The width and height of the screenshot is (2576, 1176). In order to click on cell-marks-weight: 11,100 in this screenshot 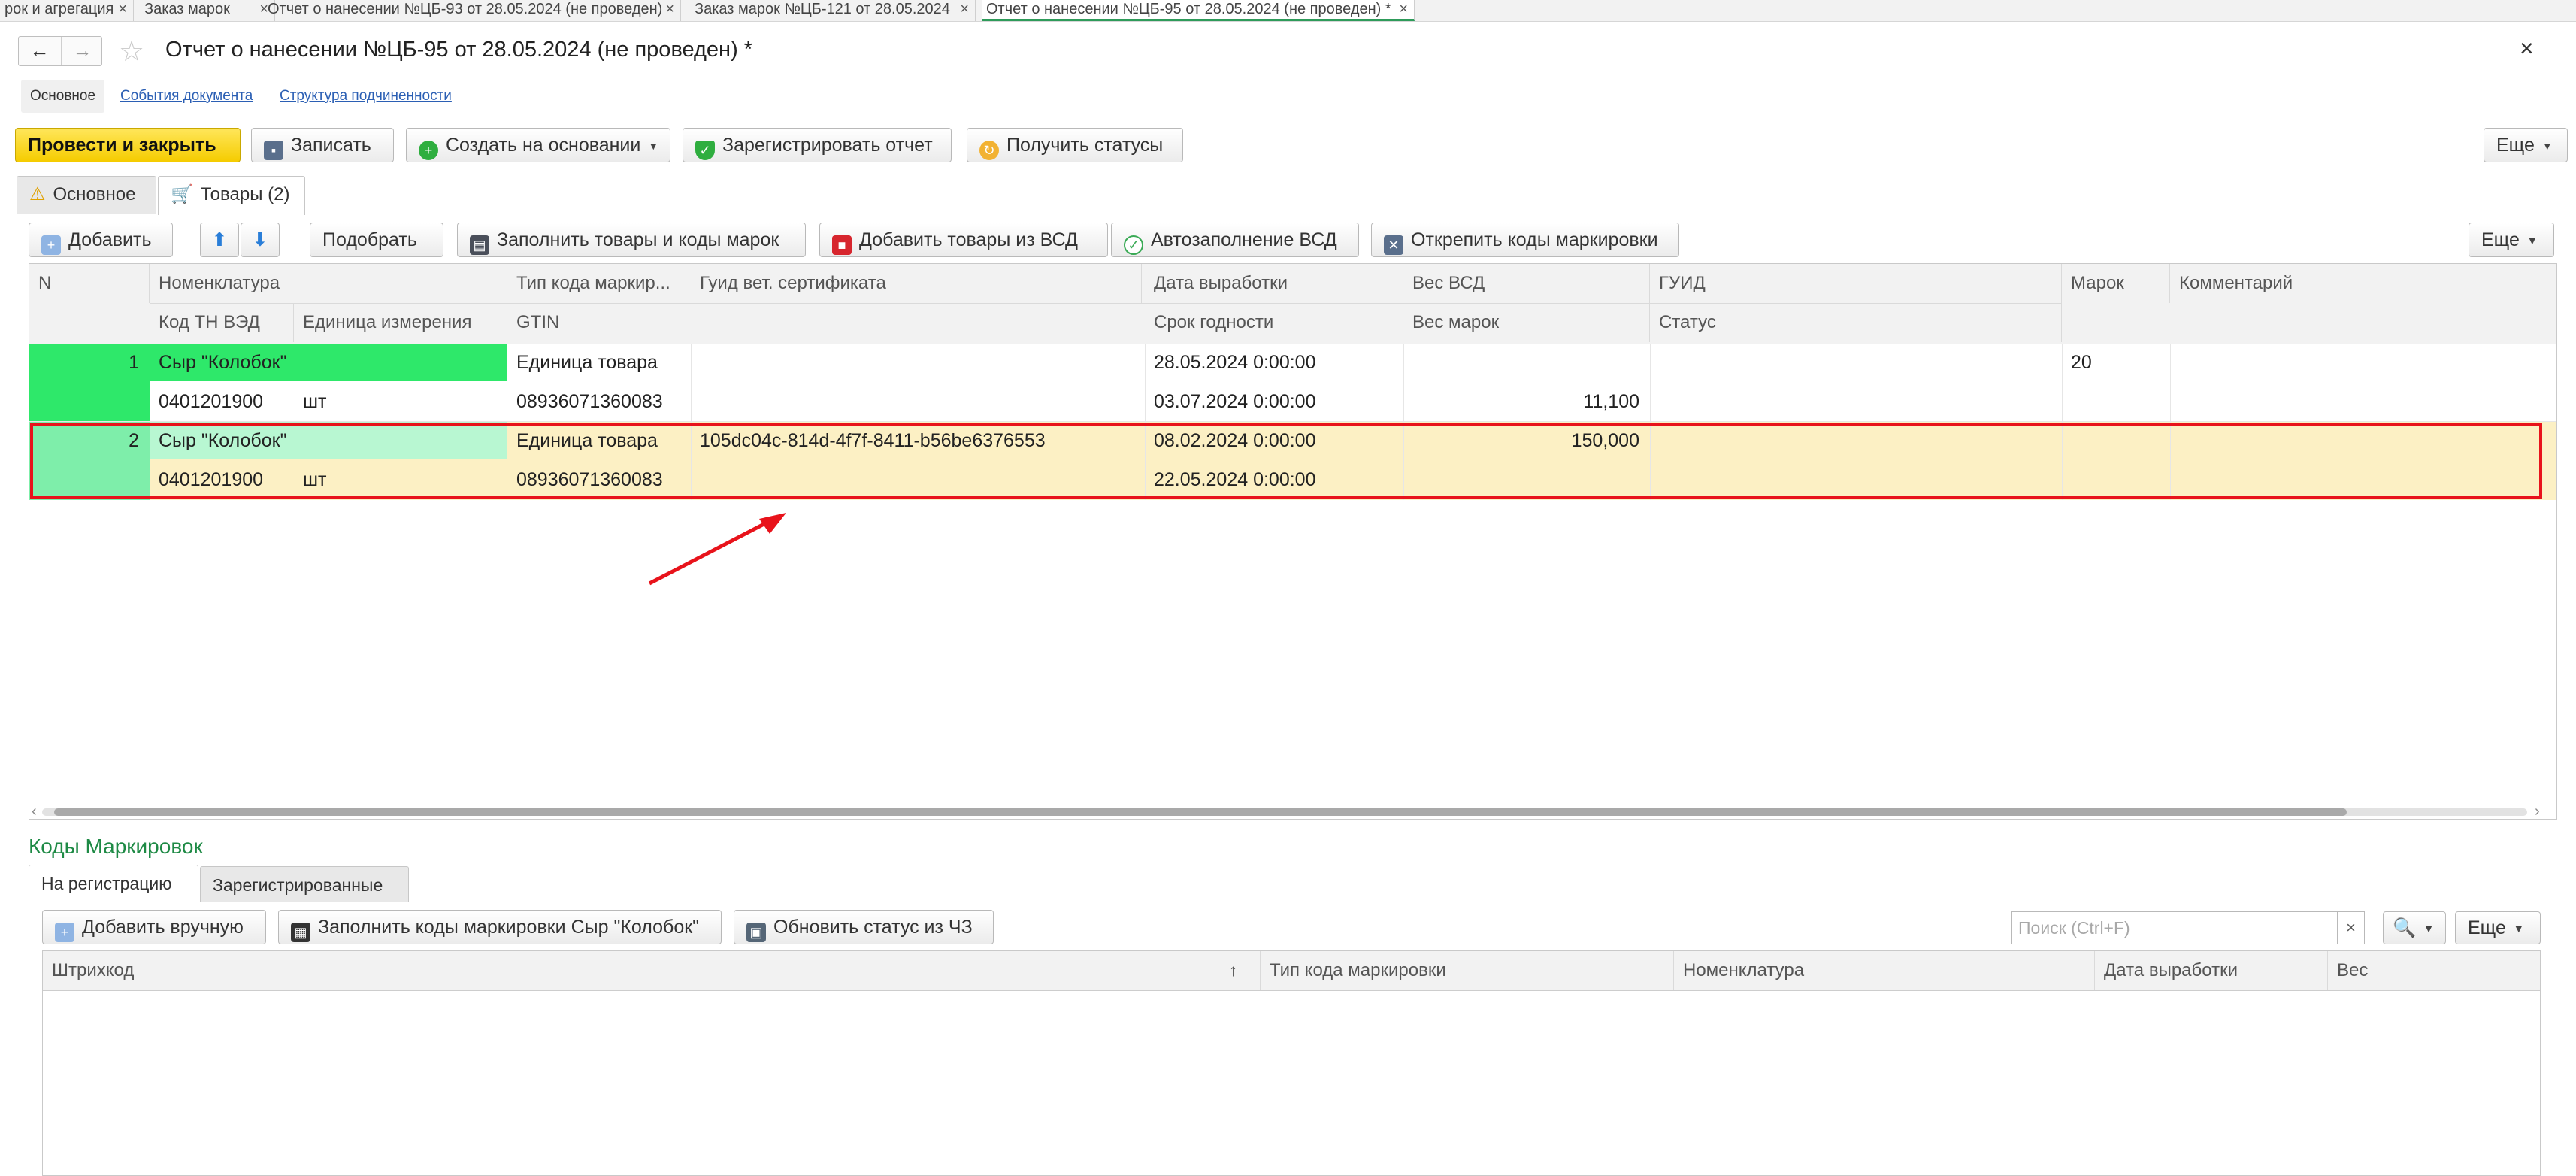, I will do `click(1526, 401)`.